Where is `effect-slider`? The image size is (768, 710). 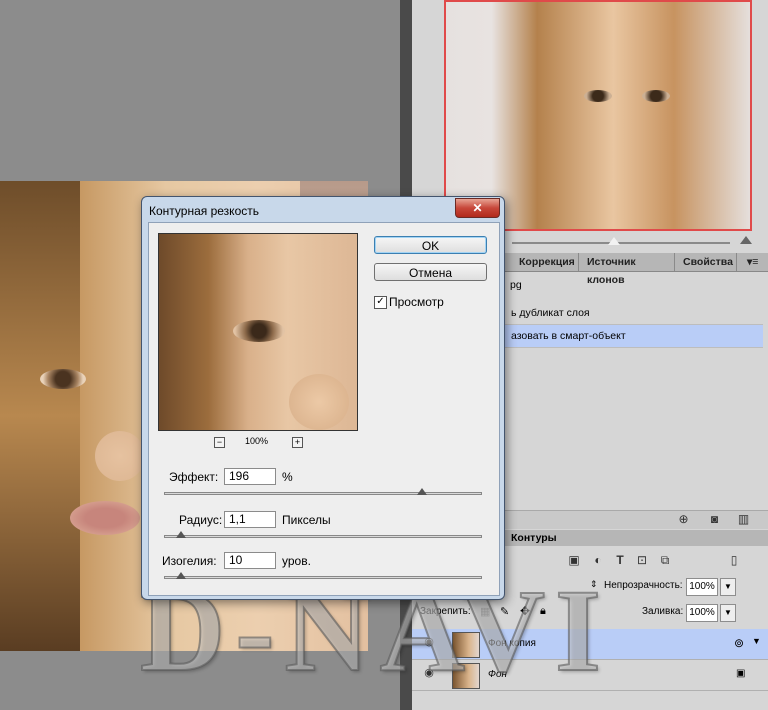 effect-slider is located at coordinates (323, 493).